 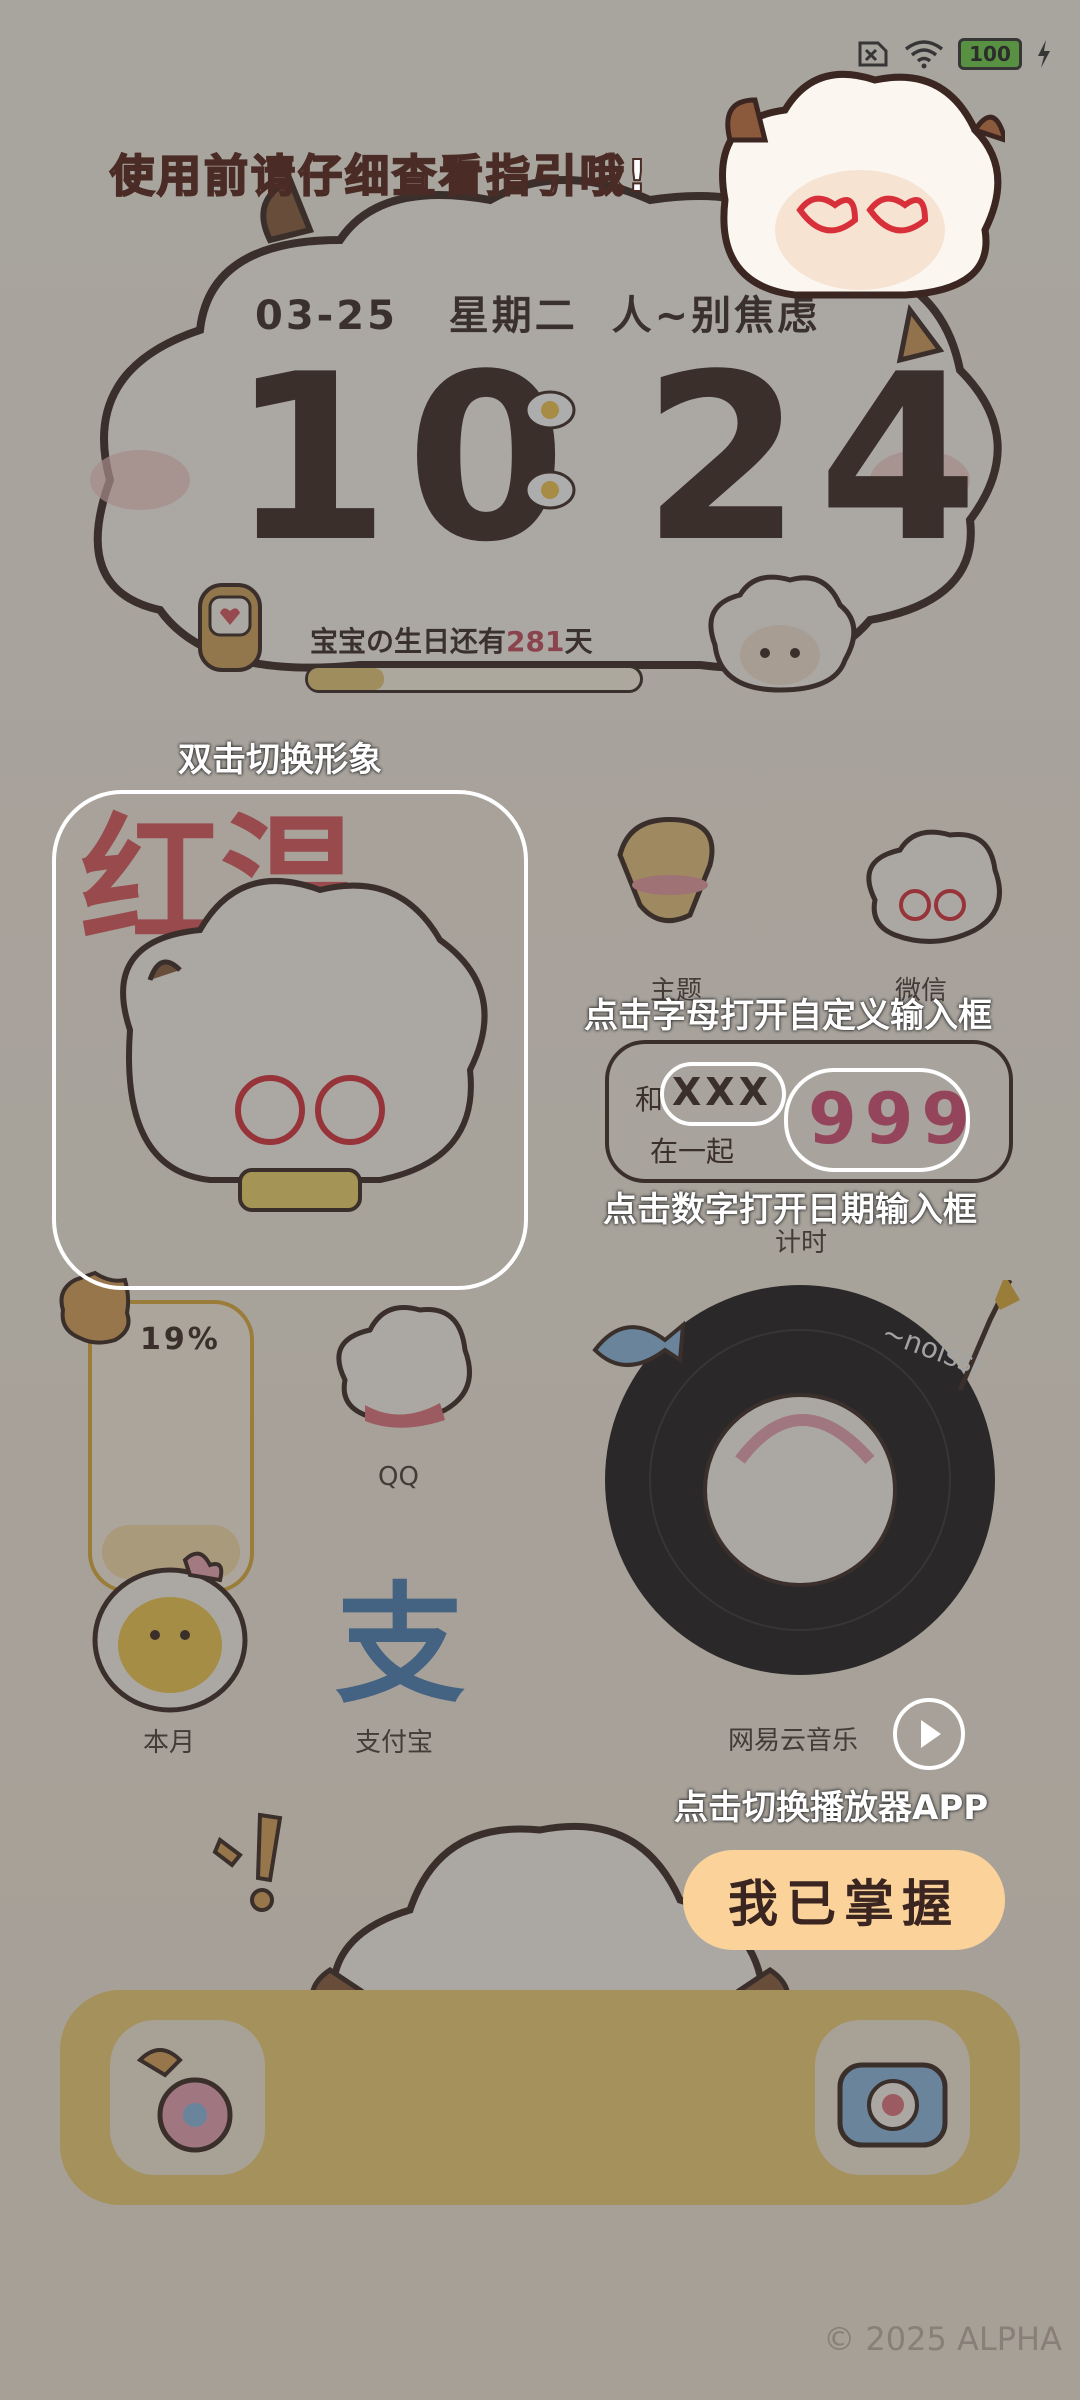 What do you see at coordinates (862, 184) in the screenshot?
I see `guide-mascot-icon` at bounding box center [862, 184].